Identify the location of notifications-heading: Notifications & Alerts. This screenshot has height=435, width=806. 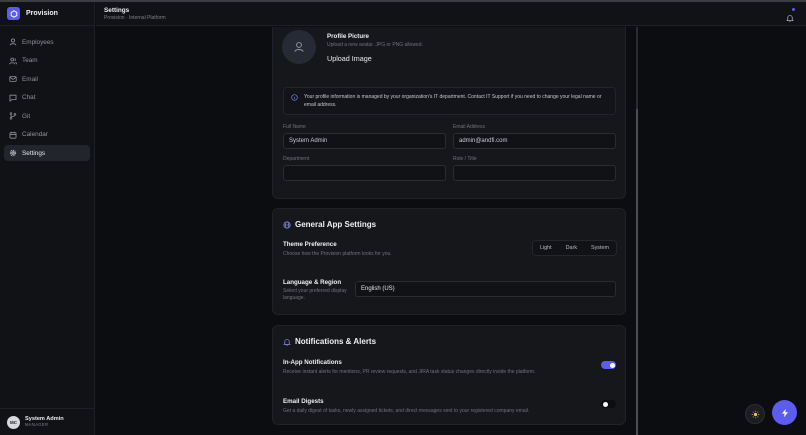
(329, 341).